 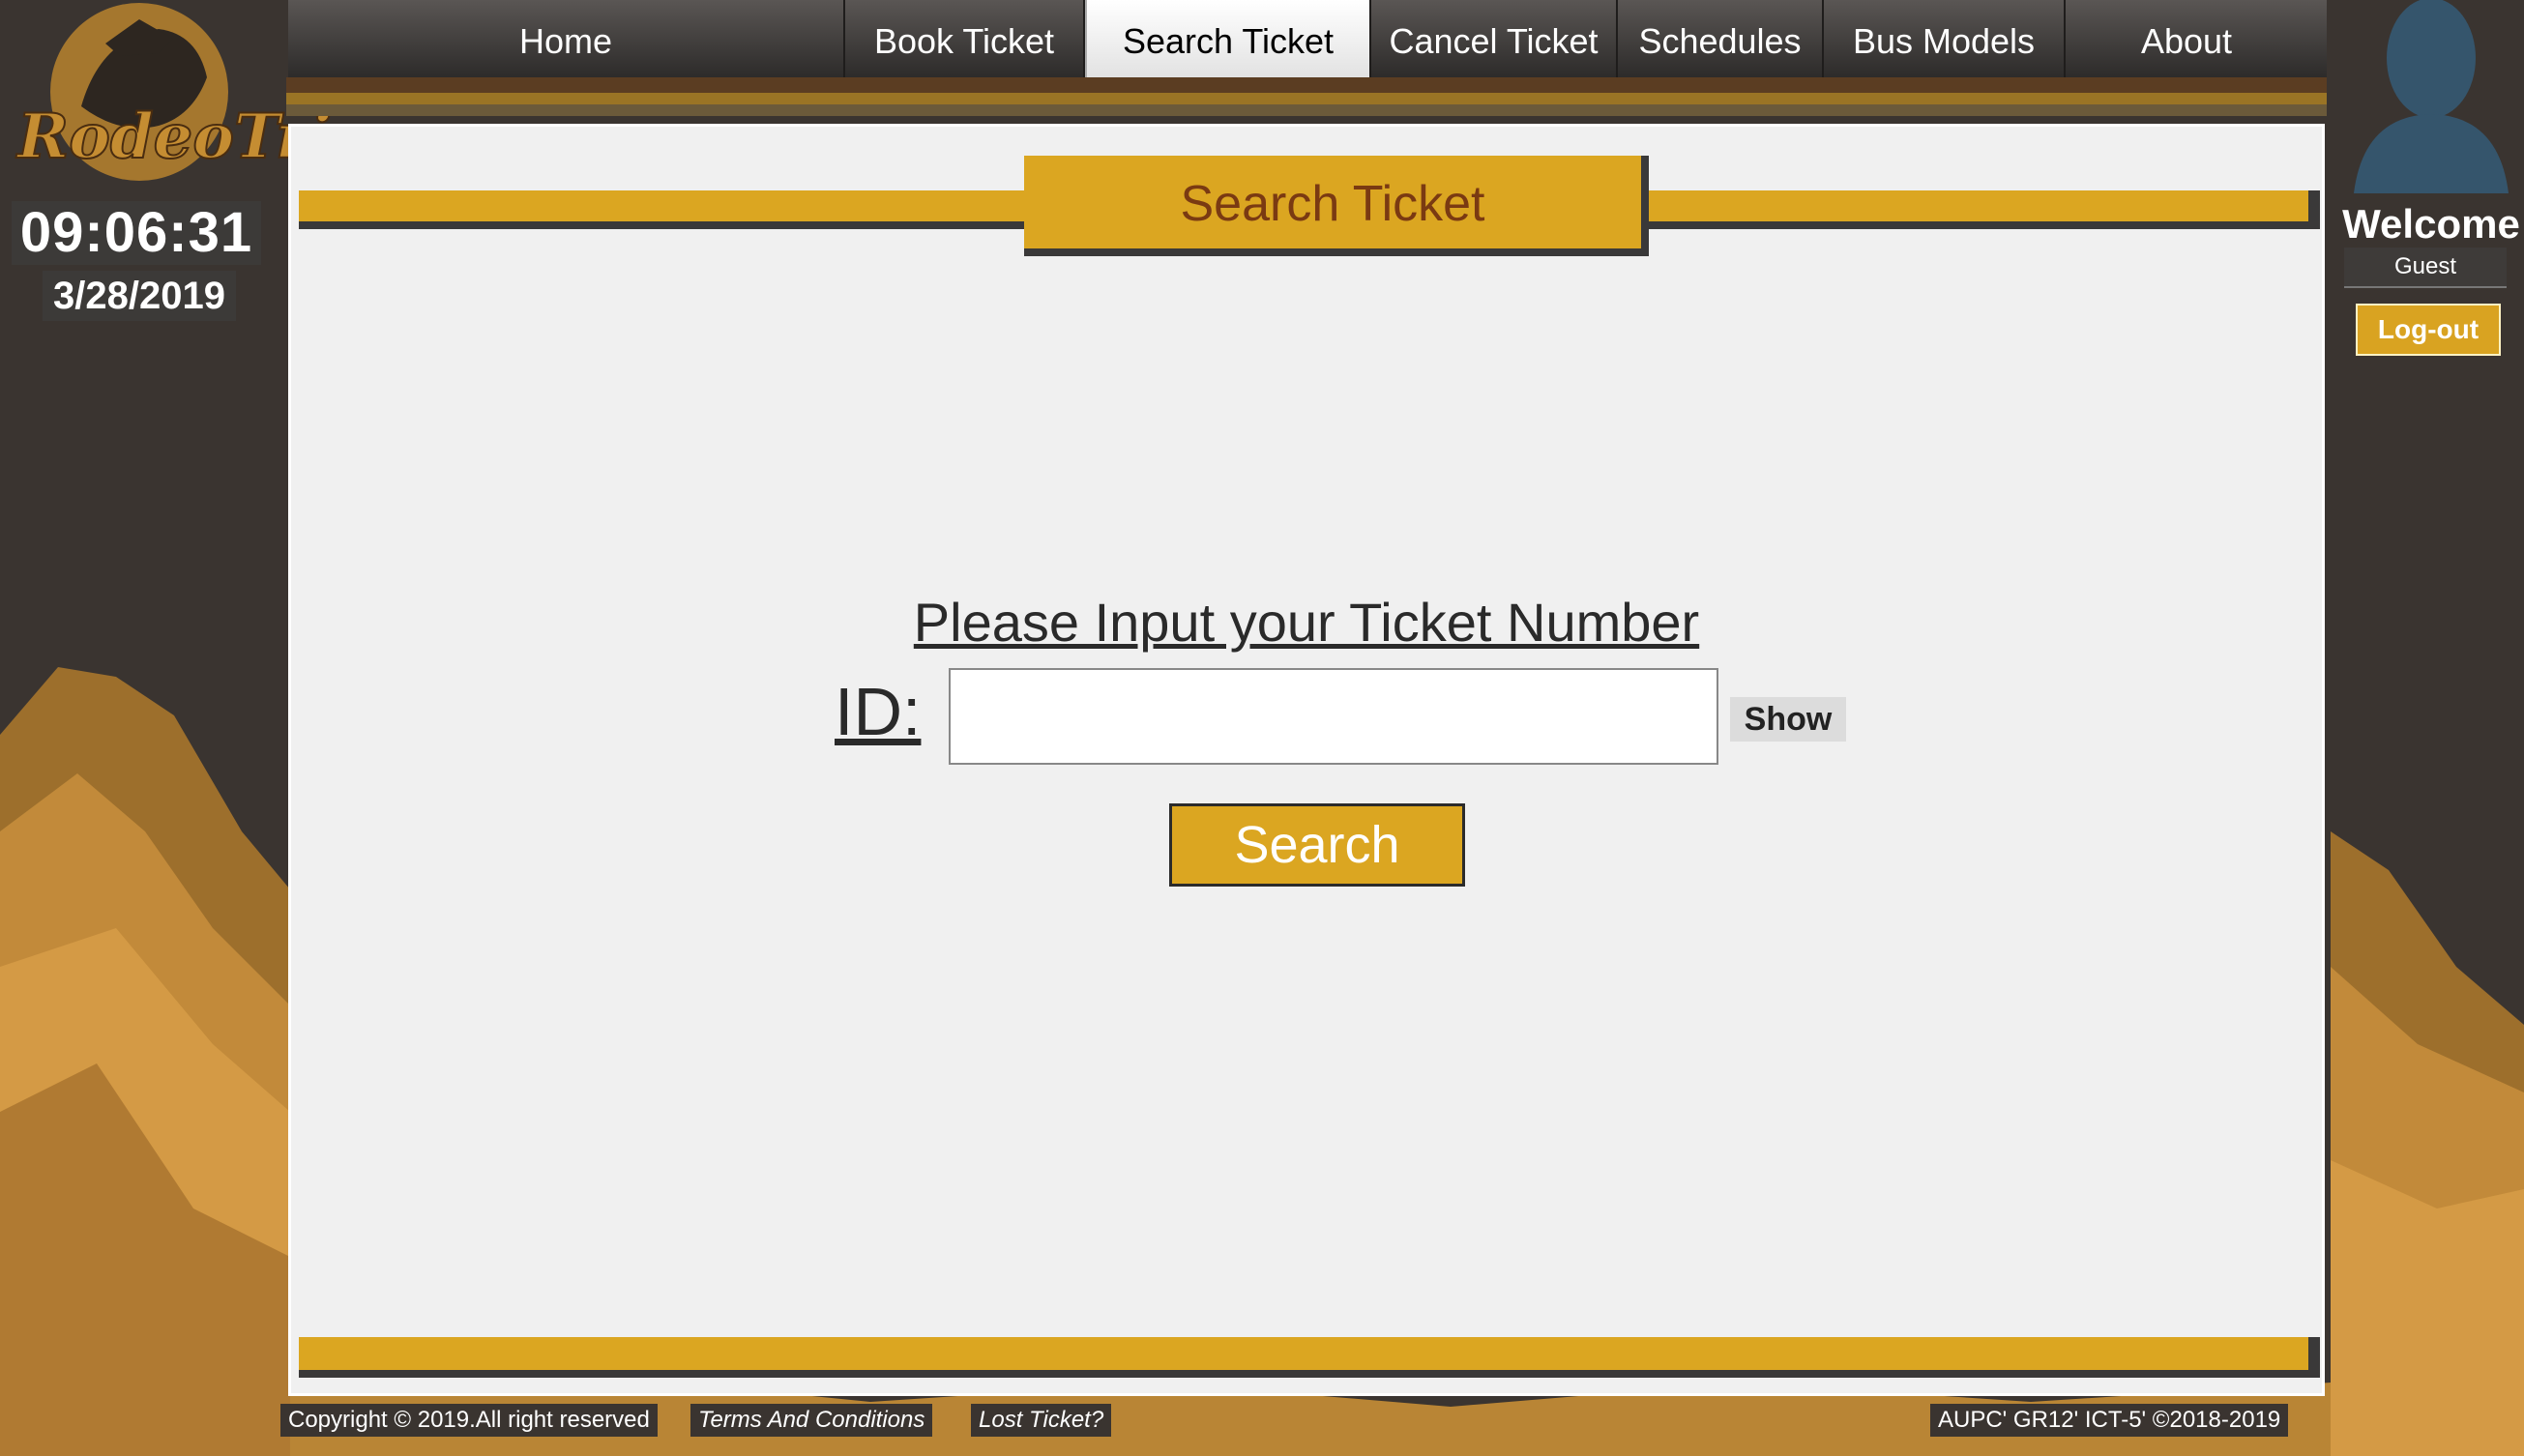 What do you see at coordinates (1721, 38) in the screenshot?
I see `nav-schedules: Schedules` at bounding box center [1721, 38].